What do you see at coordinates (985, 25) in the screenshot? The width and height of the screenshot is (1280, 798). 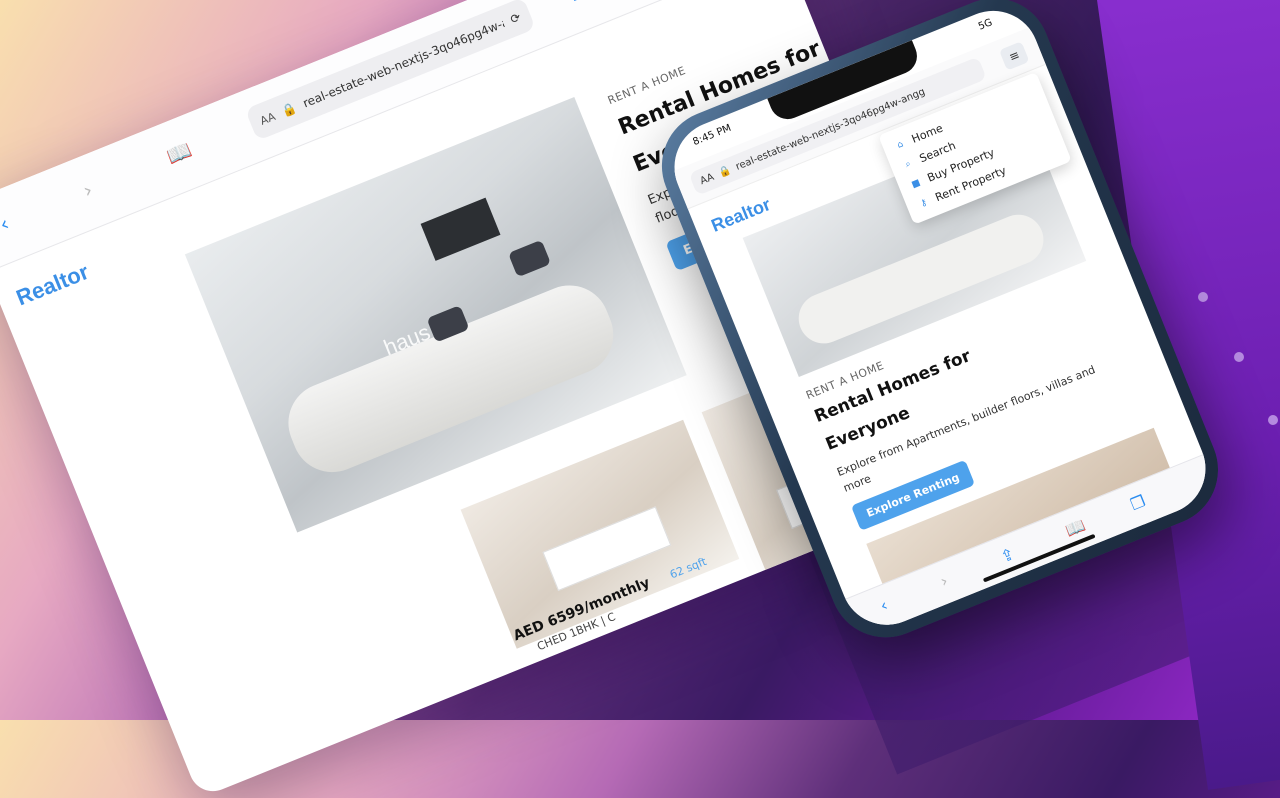 I see `status-network: 5G` at bounding box center [985, 25].